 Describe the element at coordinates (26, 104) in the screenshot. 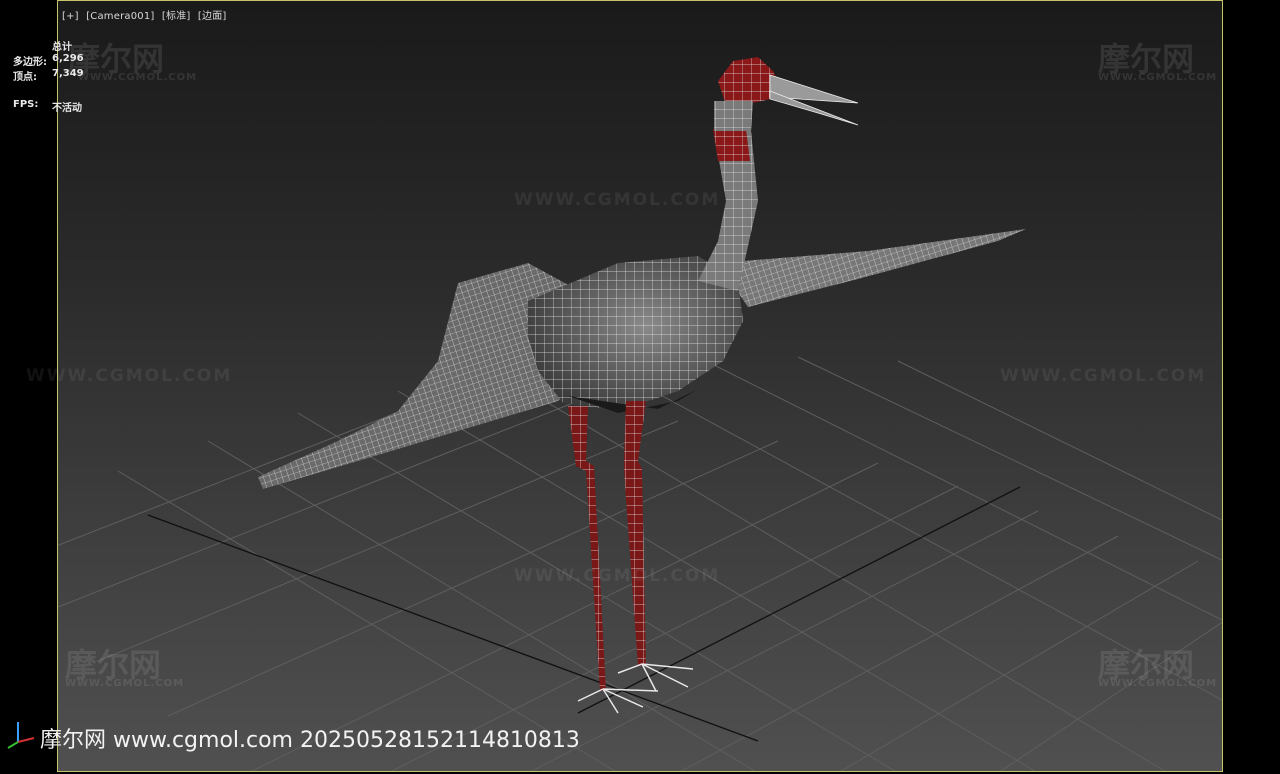

I see `fps-label: FPS:` at that location.